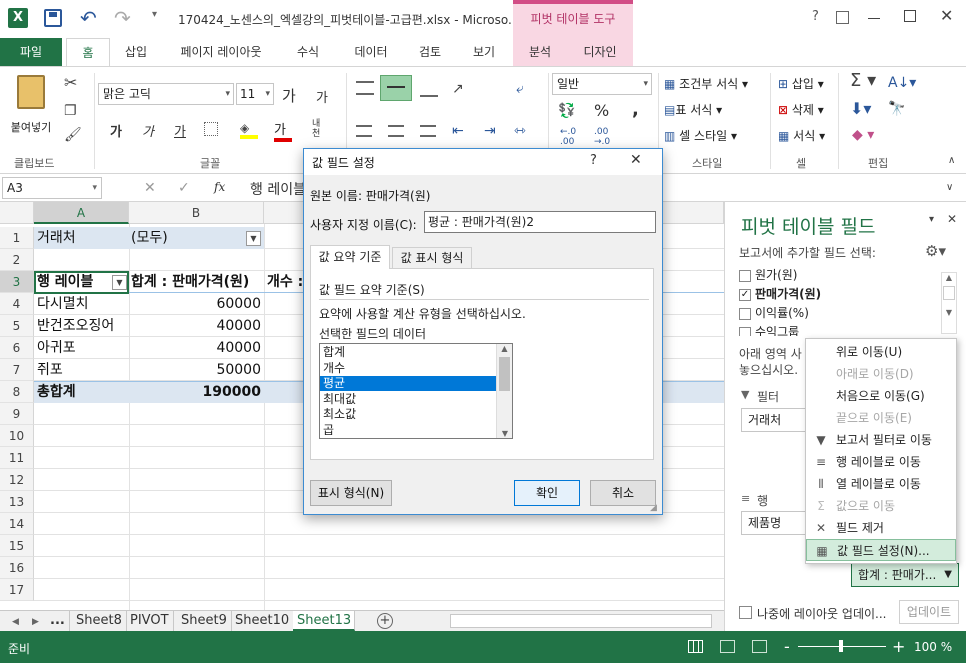 Image resolution: width=966 pixels, height=663 pixels. I want to click on align-bottom-icon, so click(429, 92).